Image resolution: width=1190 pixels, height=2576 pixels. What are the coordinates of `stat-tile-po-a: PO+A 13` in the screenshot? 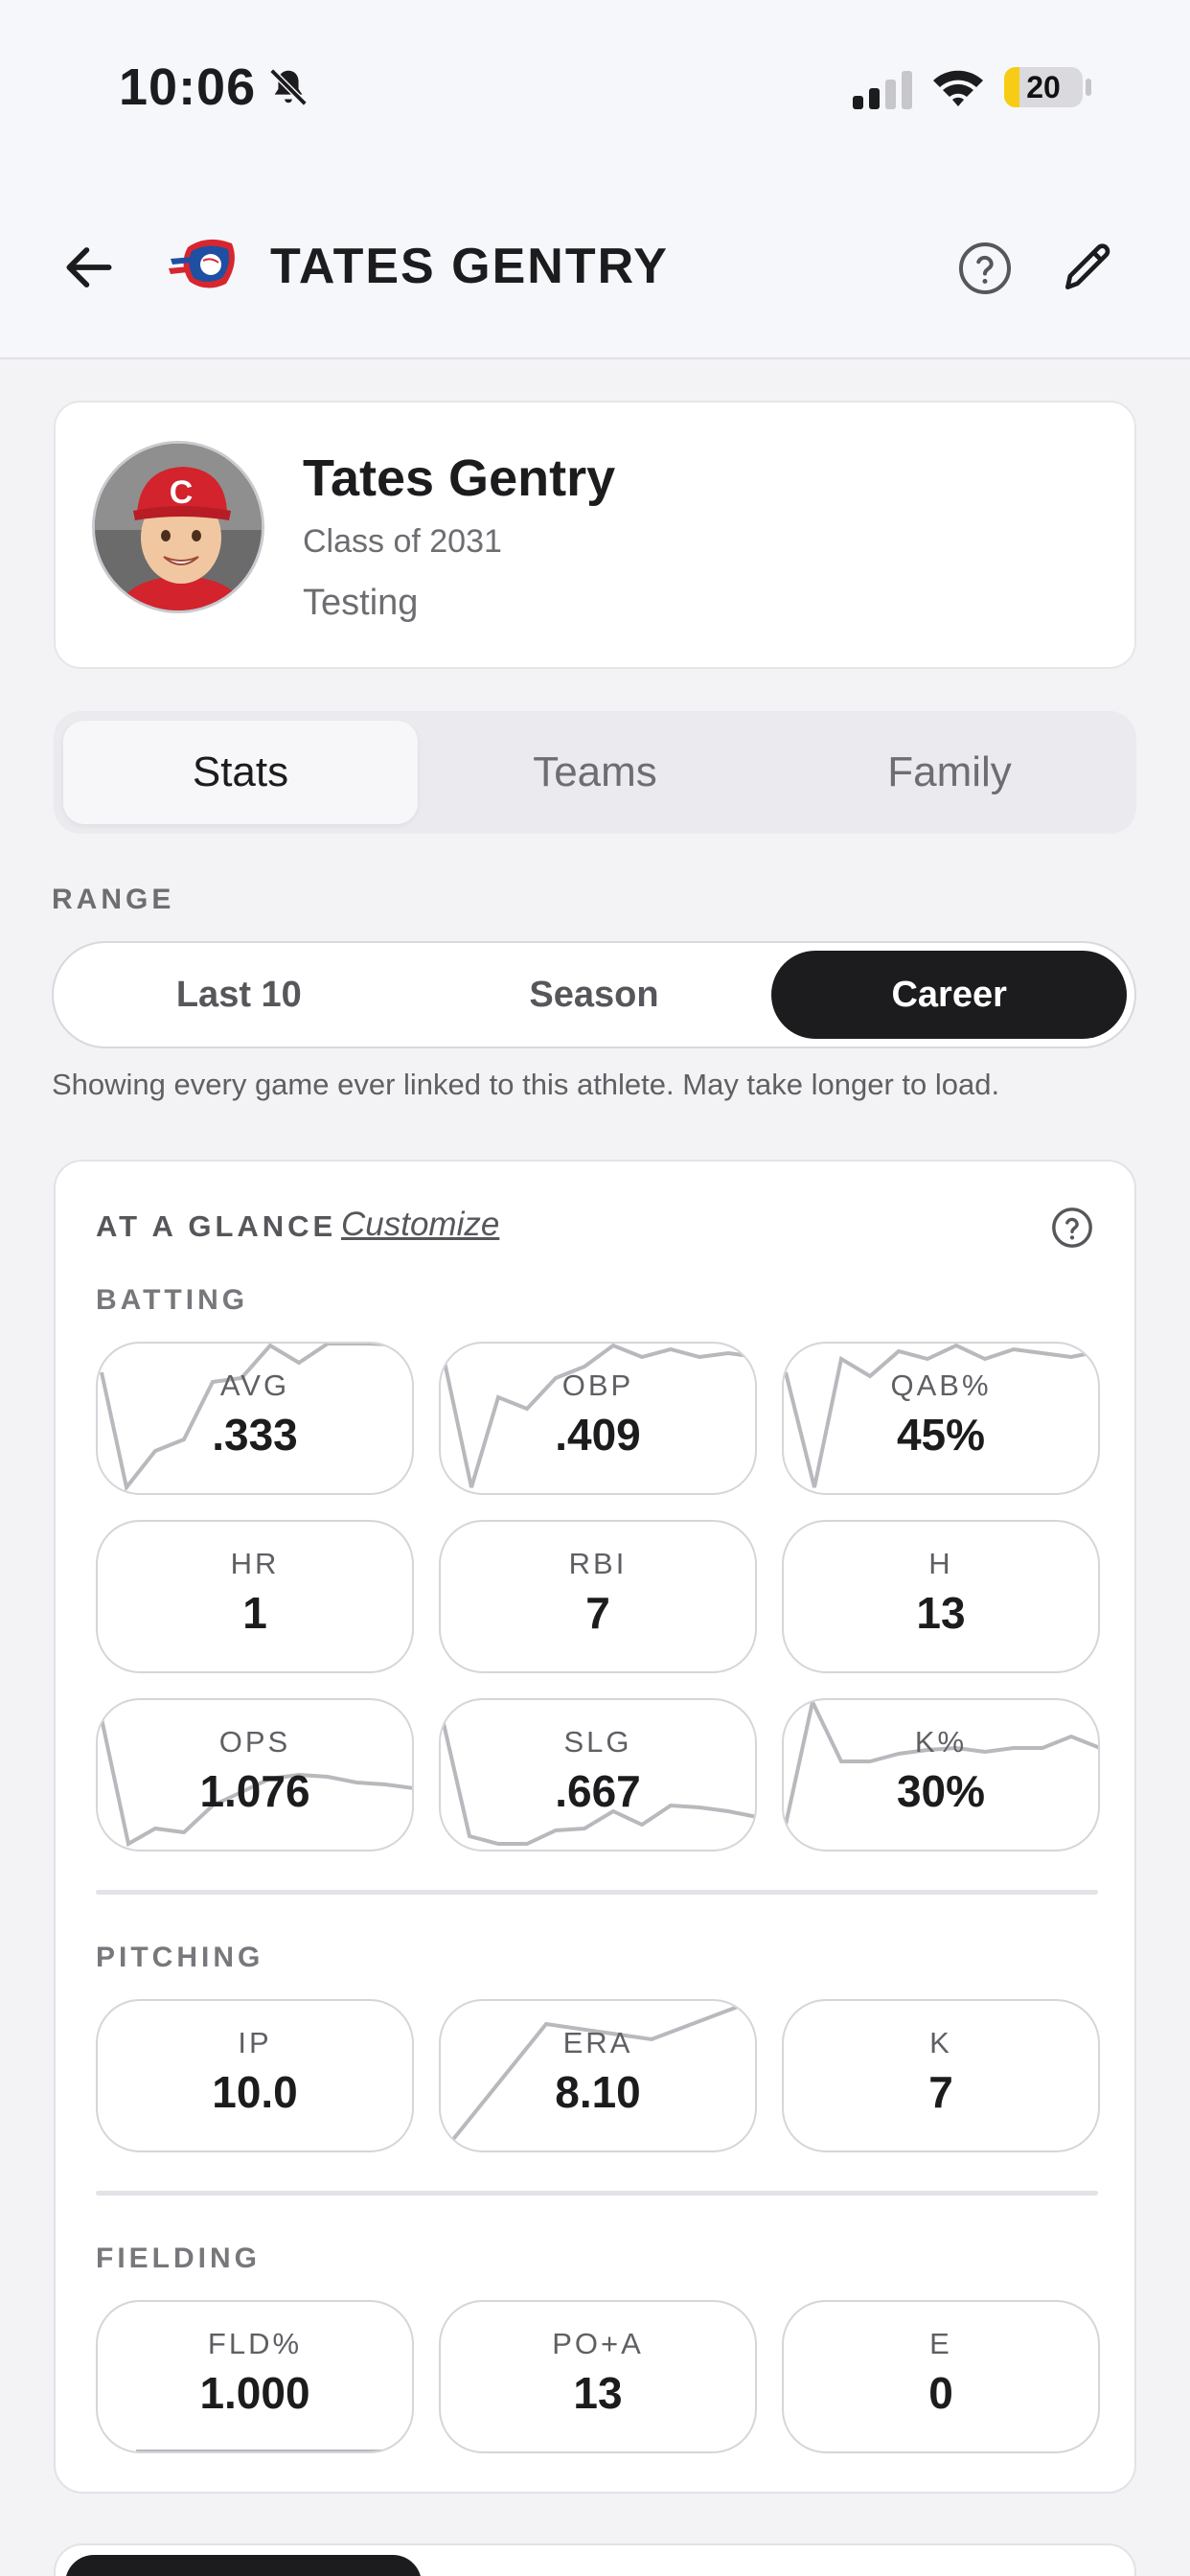 It's located at (598, 2376).